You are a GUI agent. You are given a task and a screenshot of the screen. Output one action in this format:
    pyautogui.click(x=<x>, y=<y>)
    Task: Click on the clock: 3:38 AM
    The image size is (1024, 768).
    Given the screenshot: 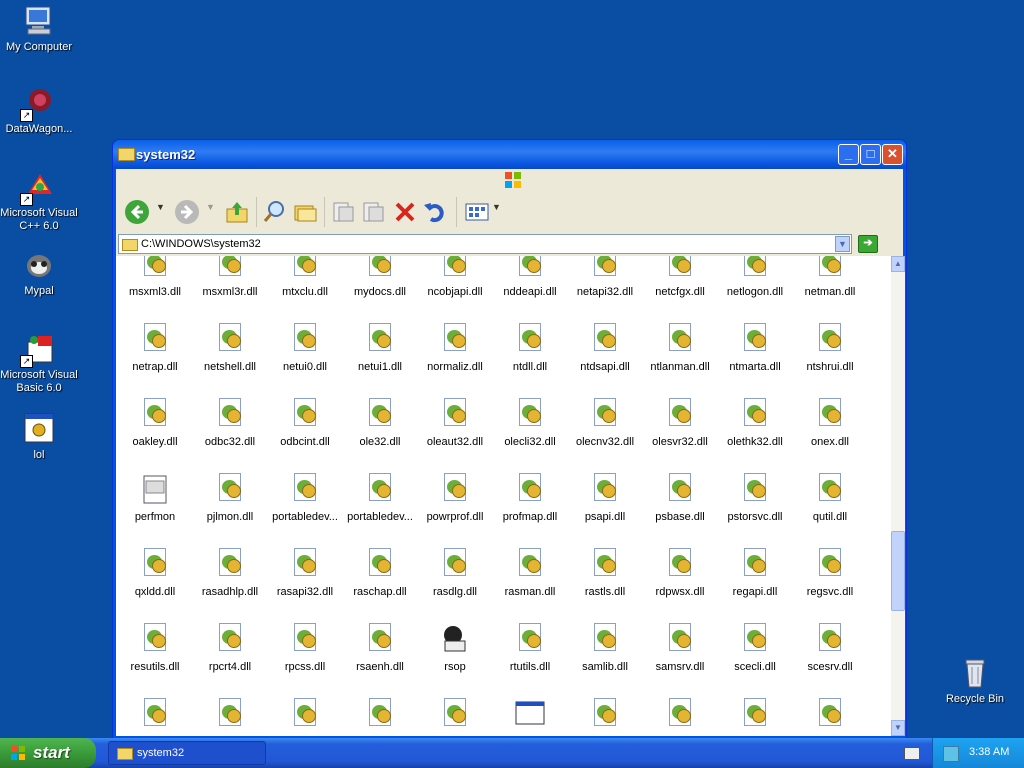 What is the action you would take?
    pyautogui.click(x=989, y=752)
    